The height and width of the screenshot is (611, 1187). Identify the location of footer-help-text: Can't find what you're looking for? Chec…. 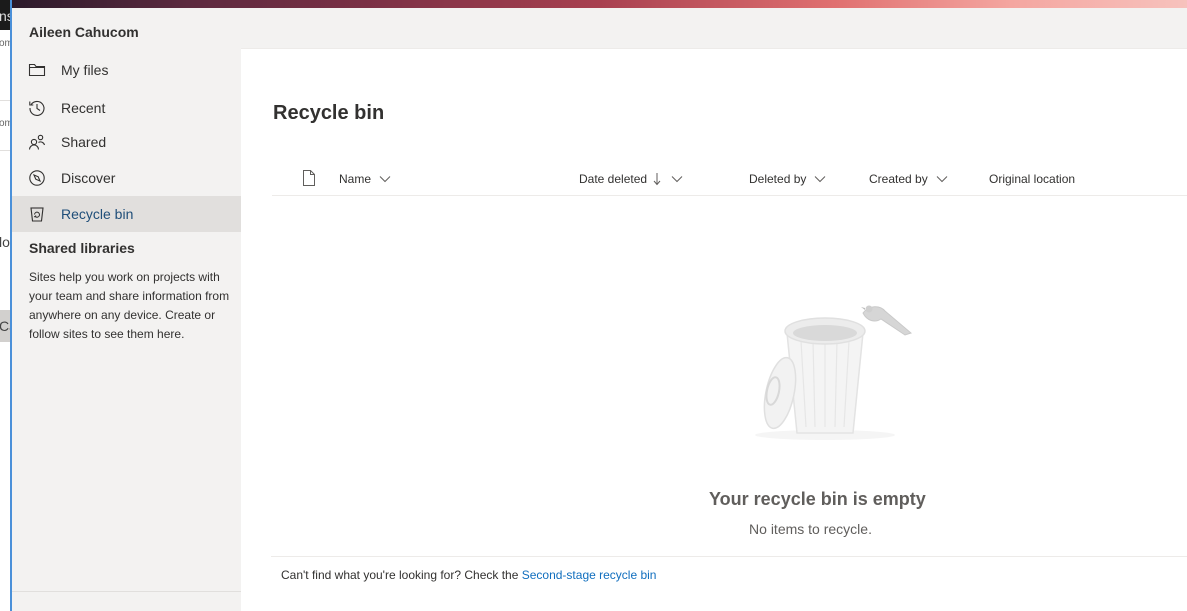
(468, 575).